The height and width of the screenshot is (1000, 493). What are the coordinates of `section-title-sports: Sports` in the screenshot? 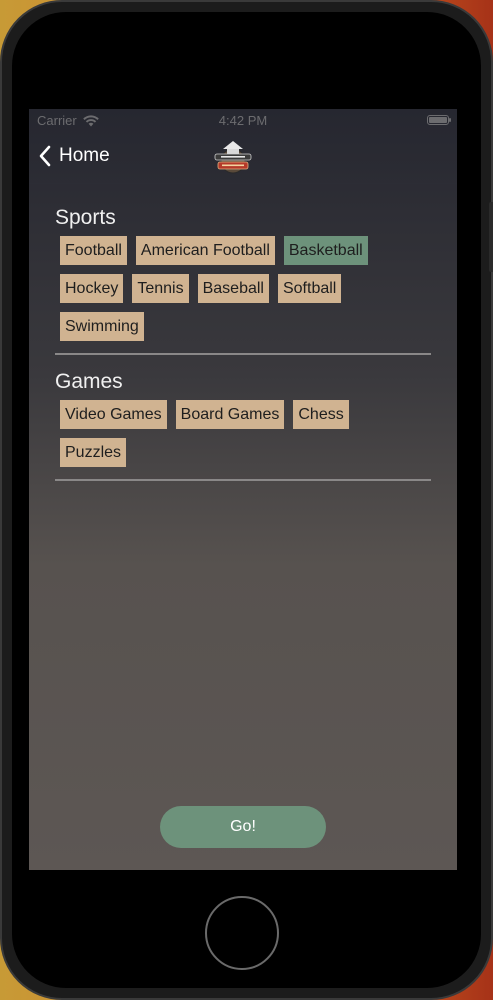 It's located at (85, 217).